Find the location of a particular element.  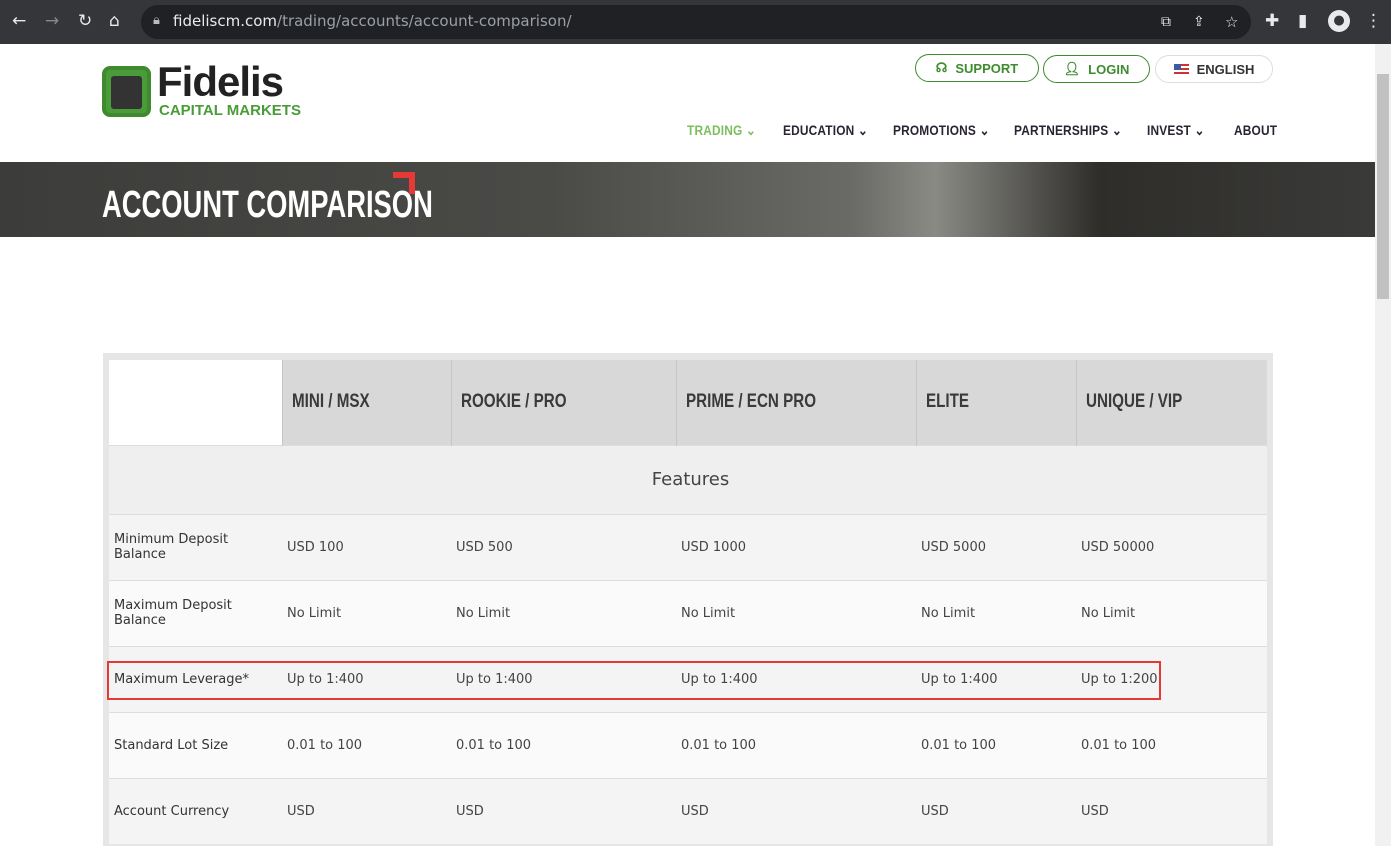

page-banner: ACCOUNT COMPARISON is located at coordinates (687, 199).